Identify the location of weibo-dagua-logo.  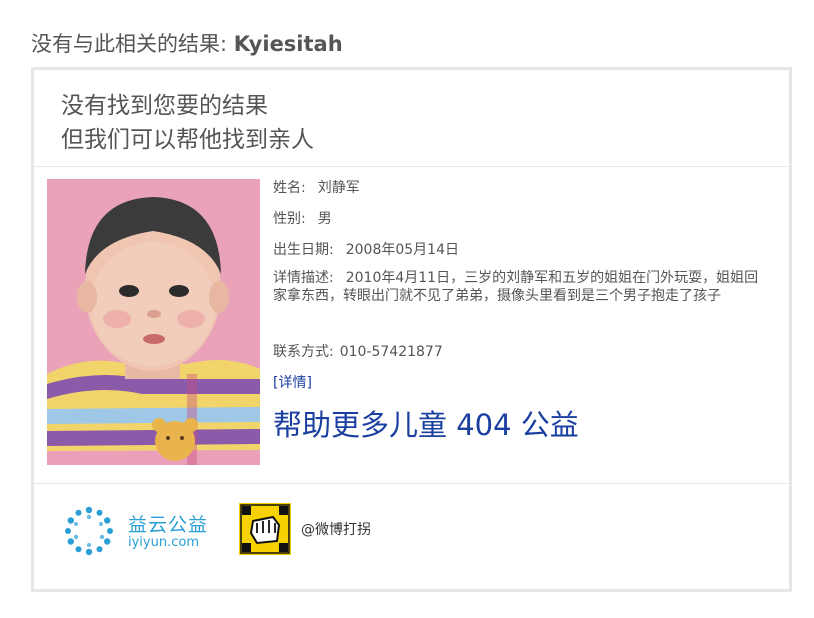
(265, 529).